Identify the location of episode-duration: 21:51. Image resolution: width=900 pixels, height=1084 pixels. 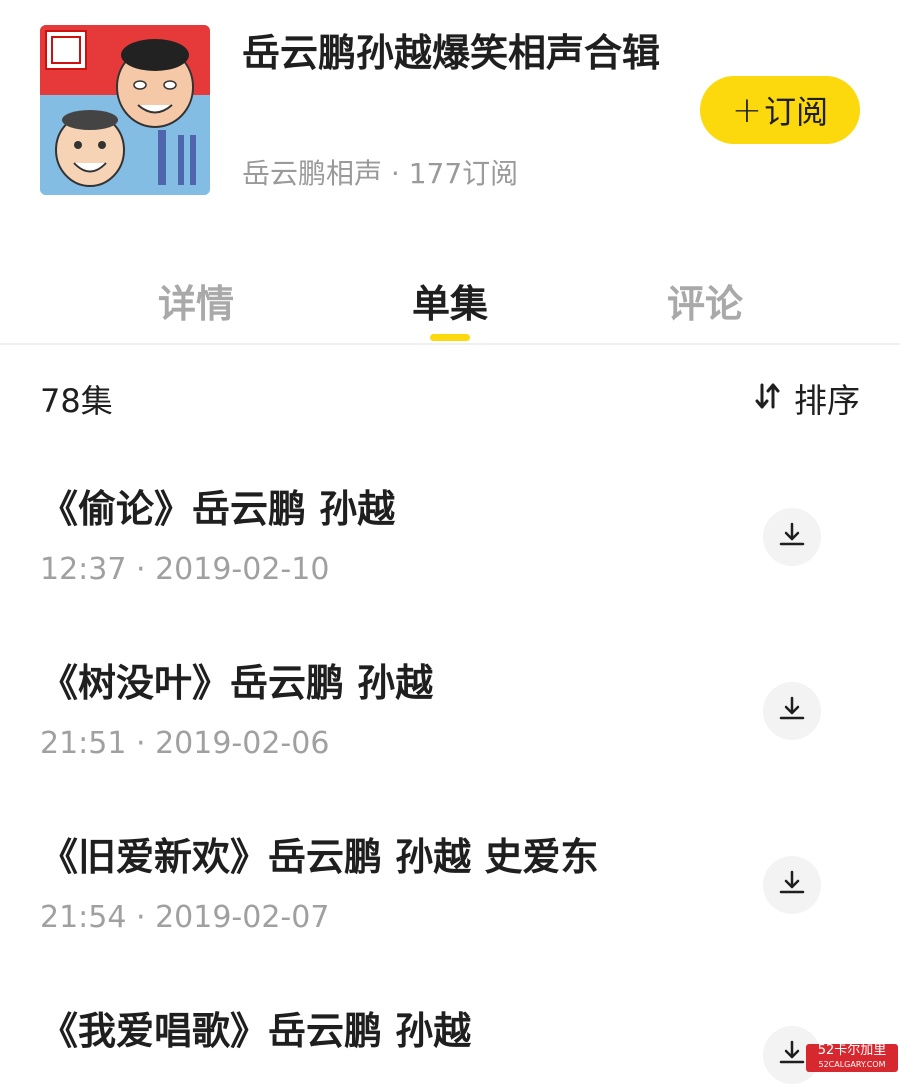
(83, 743).